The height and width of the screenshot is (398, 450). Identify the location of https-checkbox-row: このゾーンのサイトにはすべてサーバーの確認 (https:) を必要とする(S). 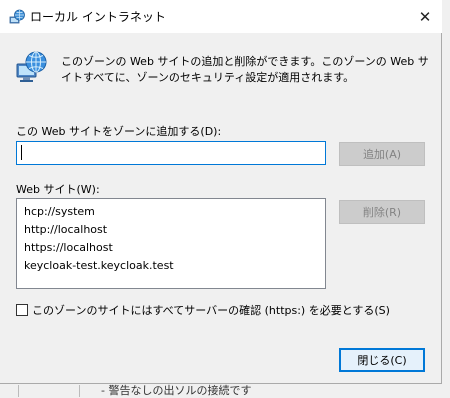
(203, 310).